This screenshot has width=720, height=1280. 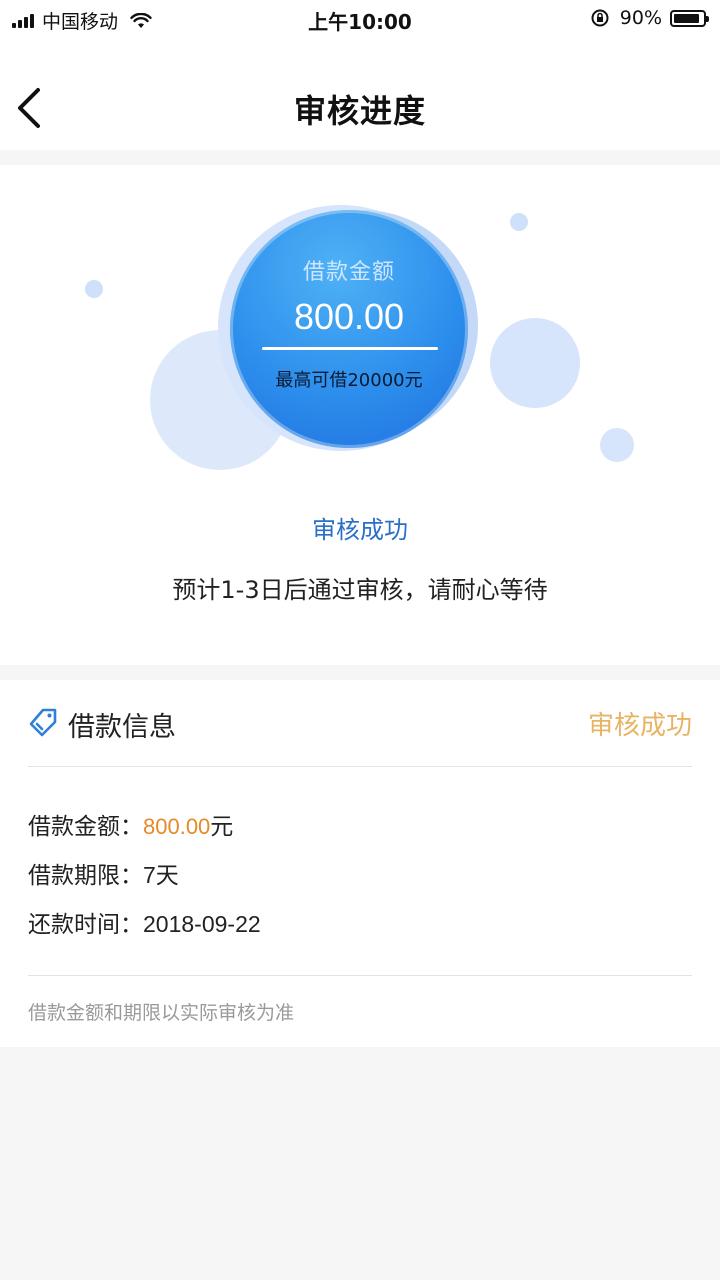 What do you see at coordinates (360, 723) in the screenshot?
I see `loan-info-header: 借款信息 审核成功` at bounding box center [360, 723].